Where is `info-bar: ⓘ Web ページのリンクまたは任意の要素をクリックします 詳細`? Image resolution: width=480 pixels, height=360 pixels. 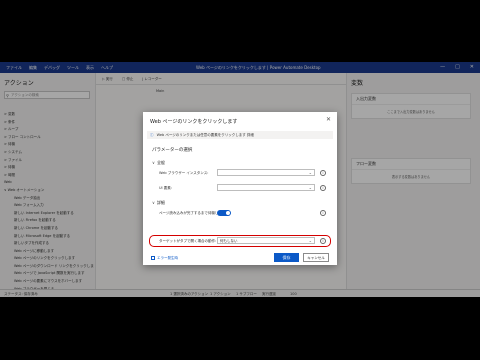 info-bar: ⓘ Web ページのリンクまたは任意の要素をクリックします 詳細 is located at coordinates (240, 135).